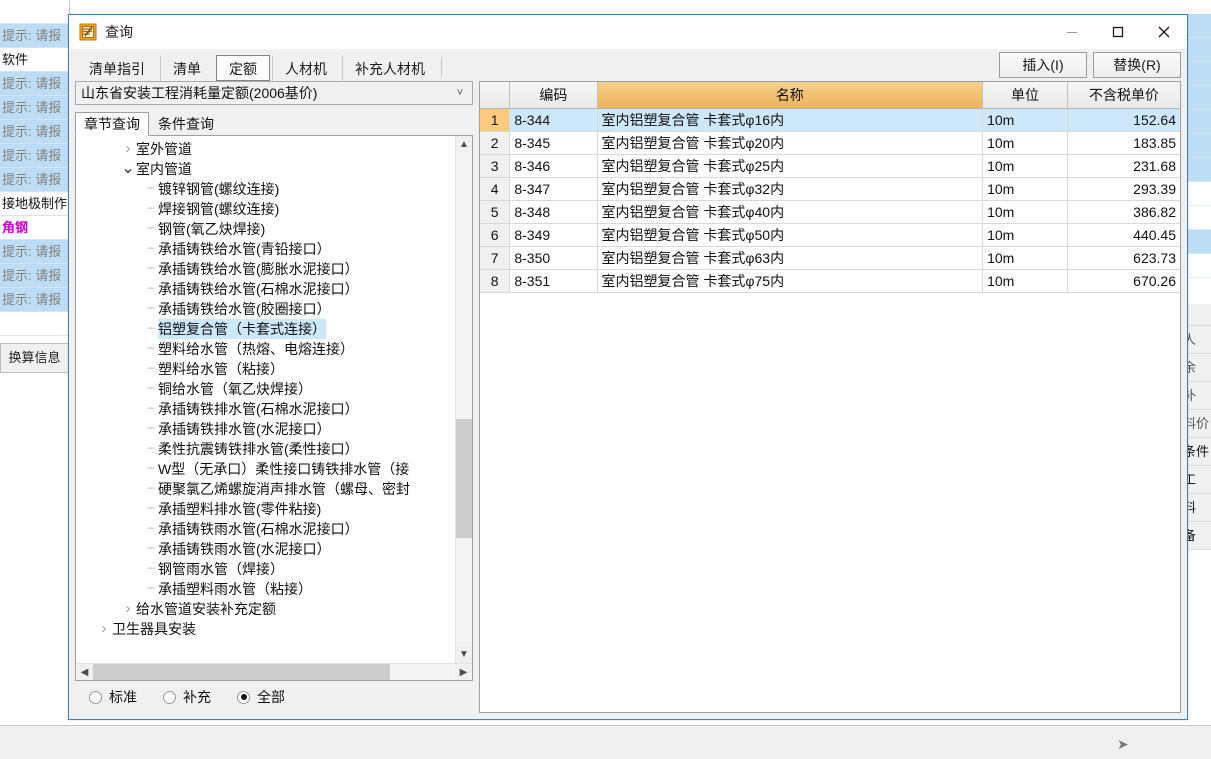 This screenshot has height=759, width=1211. Describe the element at coordinates (117, 68) in the screenshot. I see `tab-qingdan-zhiyin: 清单指引` at that location.